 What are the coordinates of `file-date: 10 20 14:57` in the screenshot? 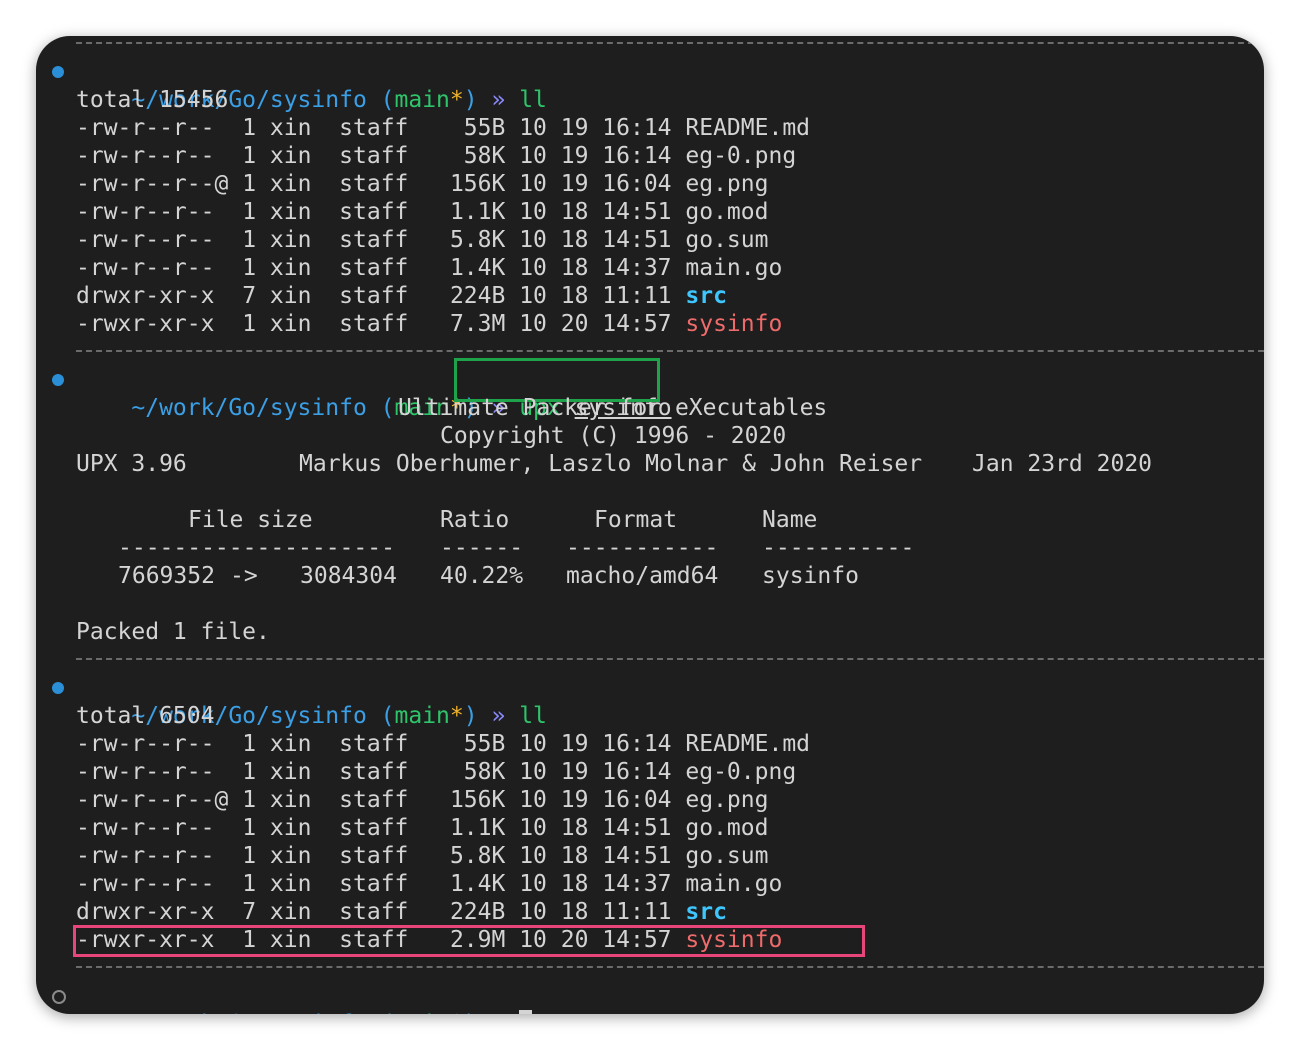 It's located at (595, 324).